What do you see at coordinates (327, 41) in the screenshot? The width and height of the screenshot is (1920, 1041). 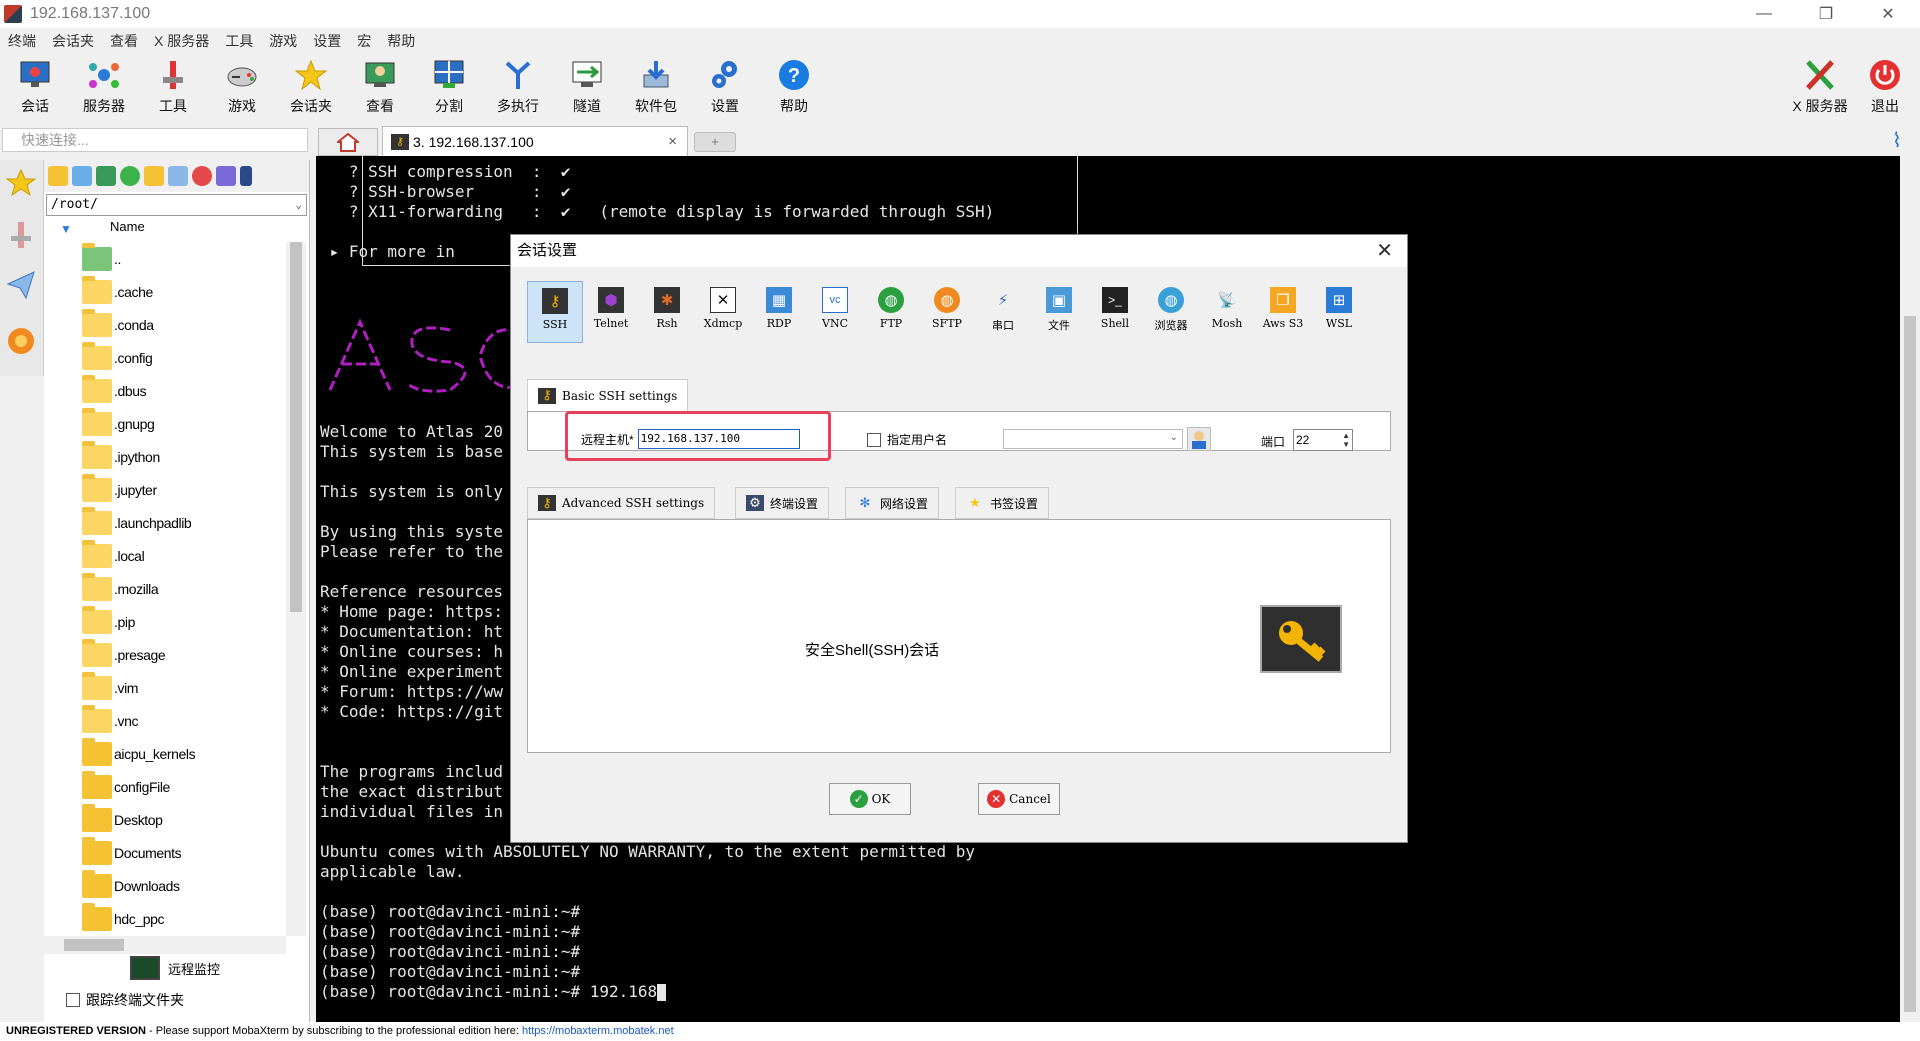 I see `menu-settings: 设置` at bounding box center [327, 41].